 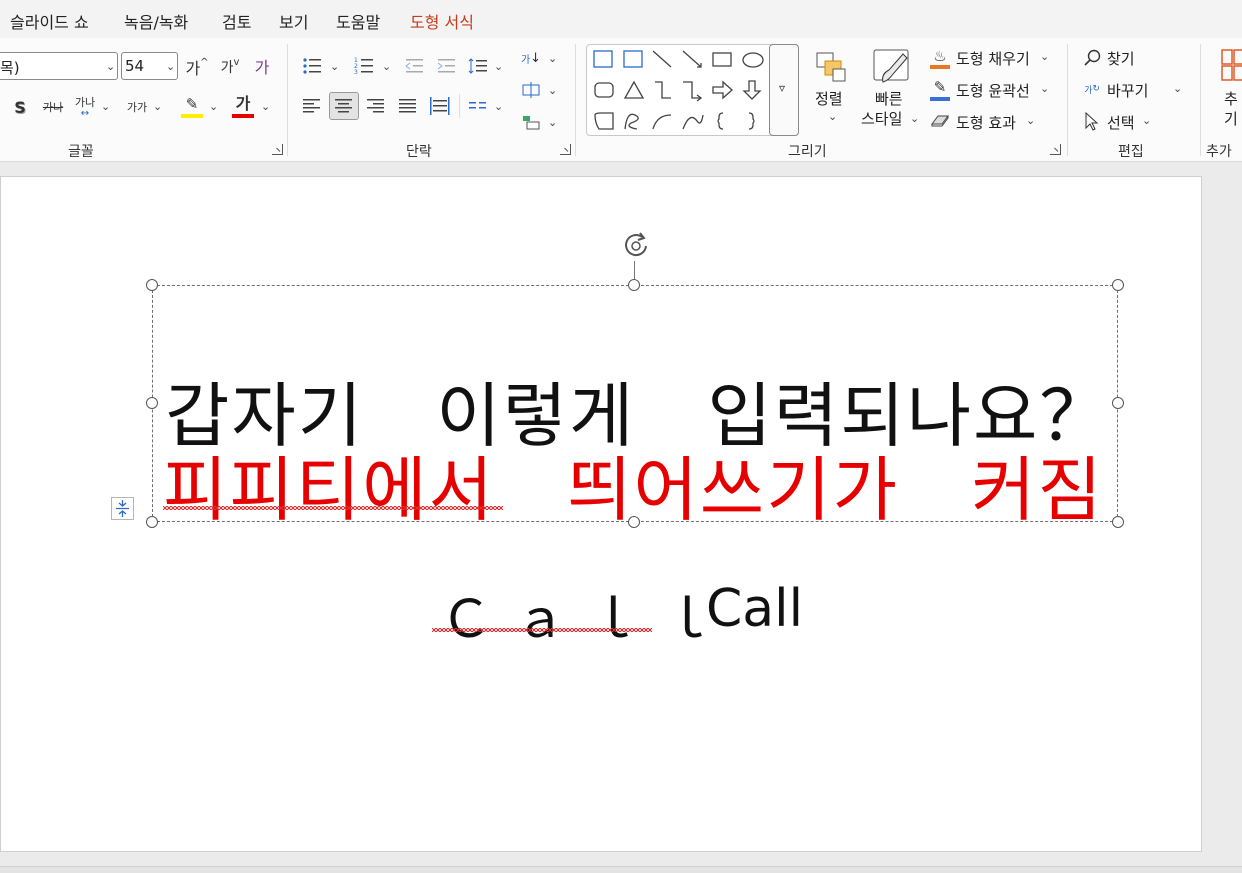 What do you see at coordinates (940, 99) in the screenshot?
I see `outline-color-bar` at bounding box center [940, 99].